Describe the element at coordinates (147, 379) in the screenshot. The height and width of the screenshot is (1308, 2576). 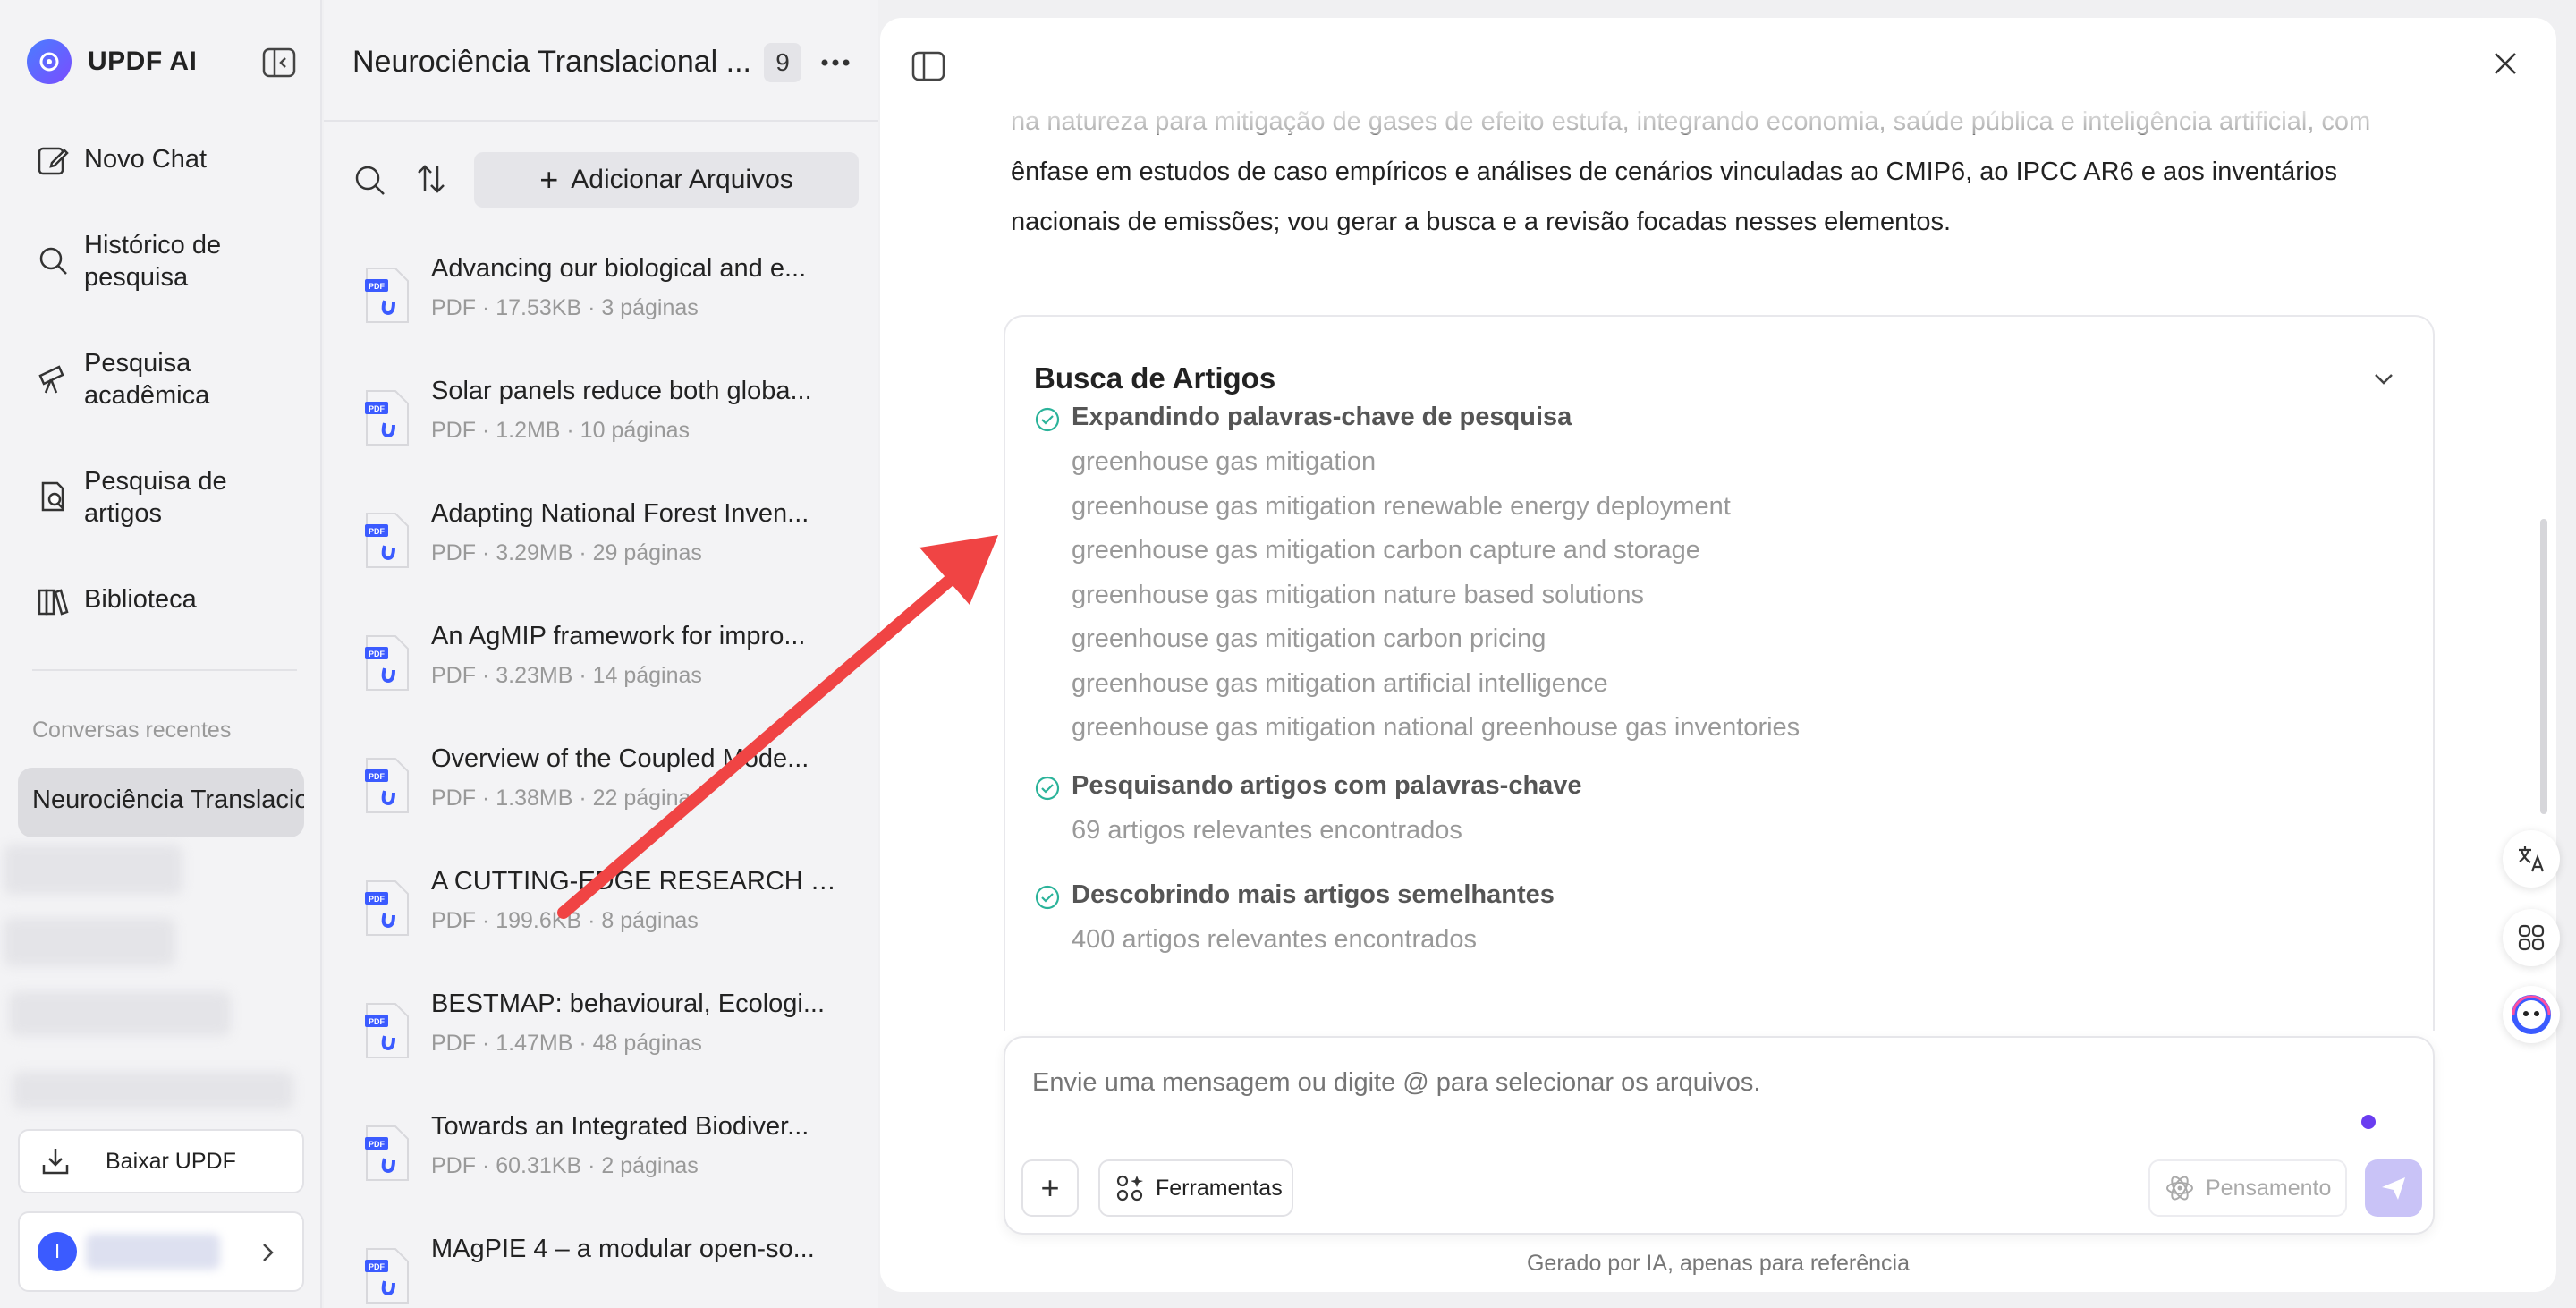
I see `nav-label: Pesquisa acadêmica` at that location.